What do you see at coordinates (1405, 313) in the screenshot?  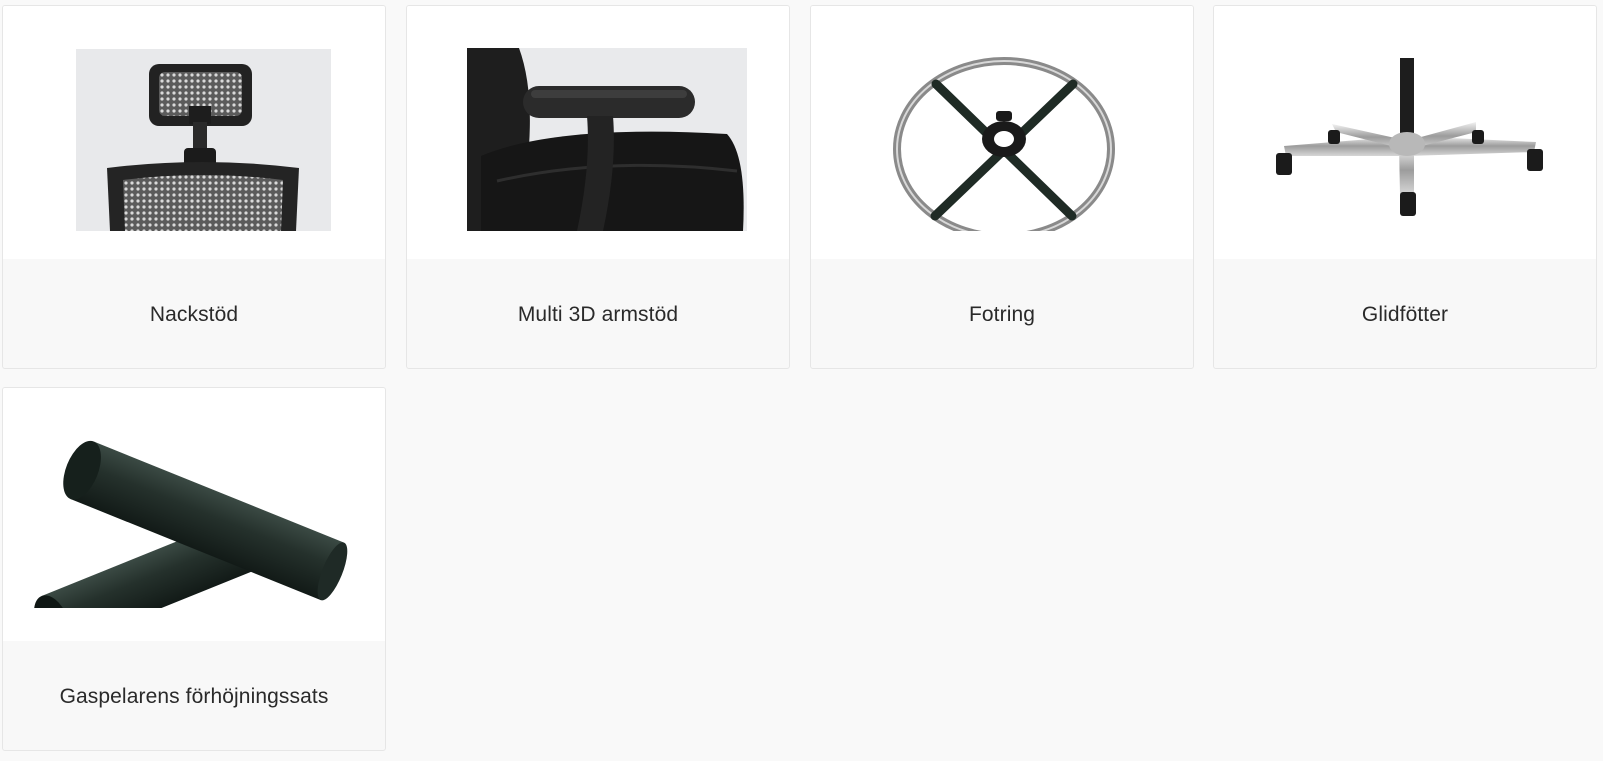 I see `product-label: Glidfötter` at bounding box center [1405, 313].